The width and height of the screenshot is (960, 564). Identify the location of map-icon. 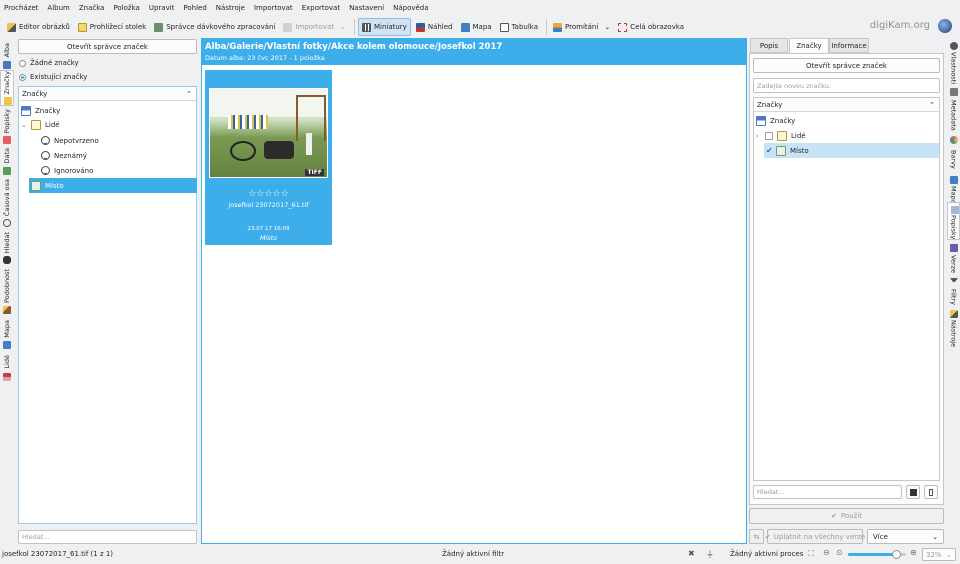
(954, 180).